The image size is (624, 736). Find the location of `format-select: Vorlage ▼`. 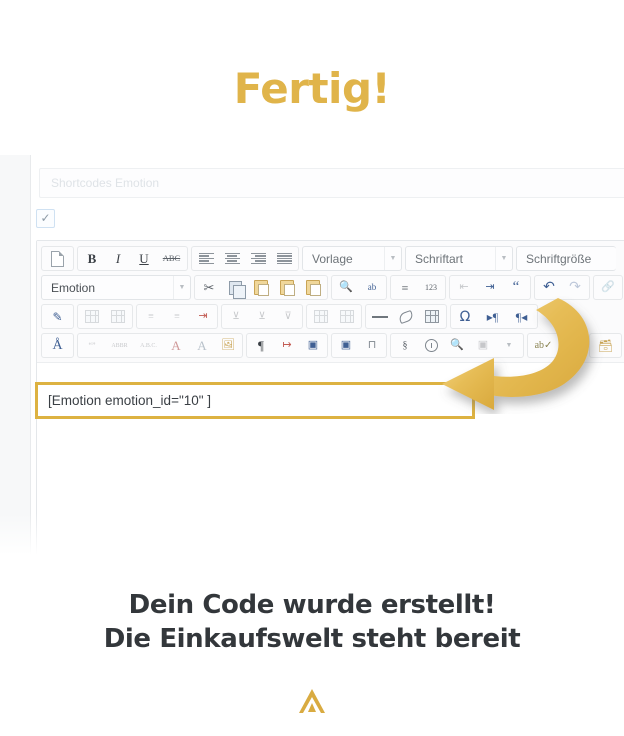

format-select: Vorlage ▼ is located at coordinates (352, 258).